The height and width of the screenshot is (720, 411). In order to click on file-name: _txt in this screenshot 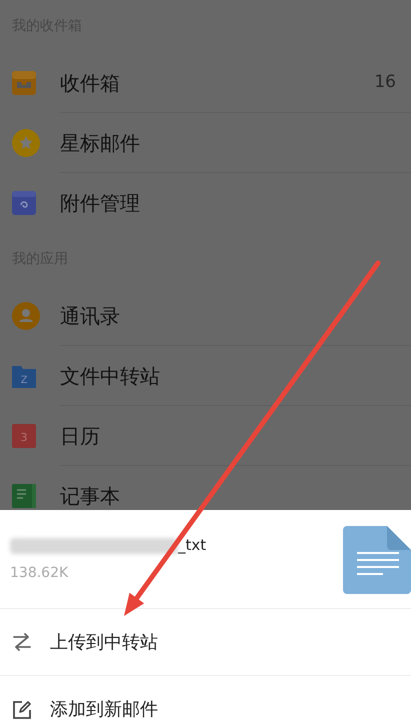, I will do `click(192, 545)`.